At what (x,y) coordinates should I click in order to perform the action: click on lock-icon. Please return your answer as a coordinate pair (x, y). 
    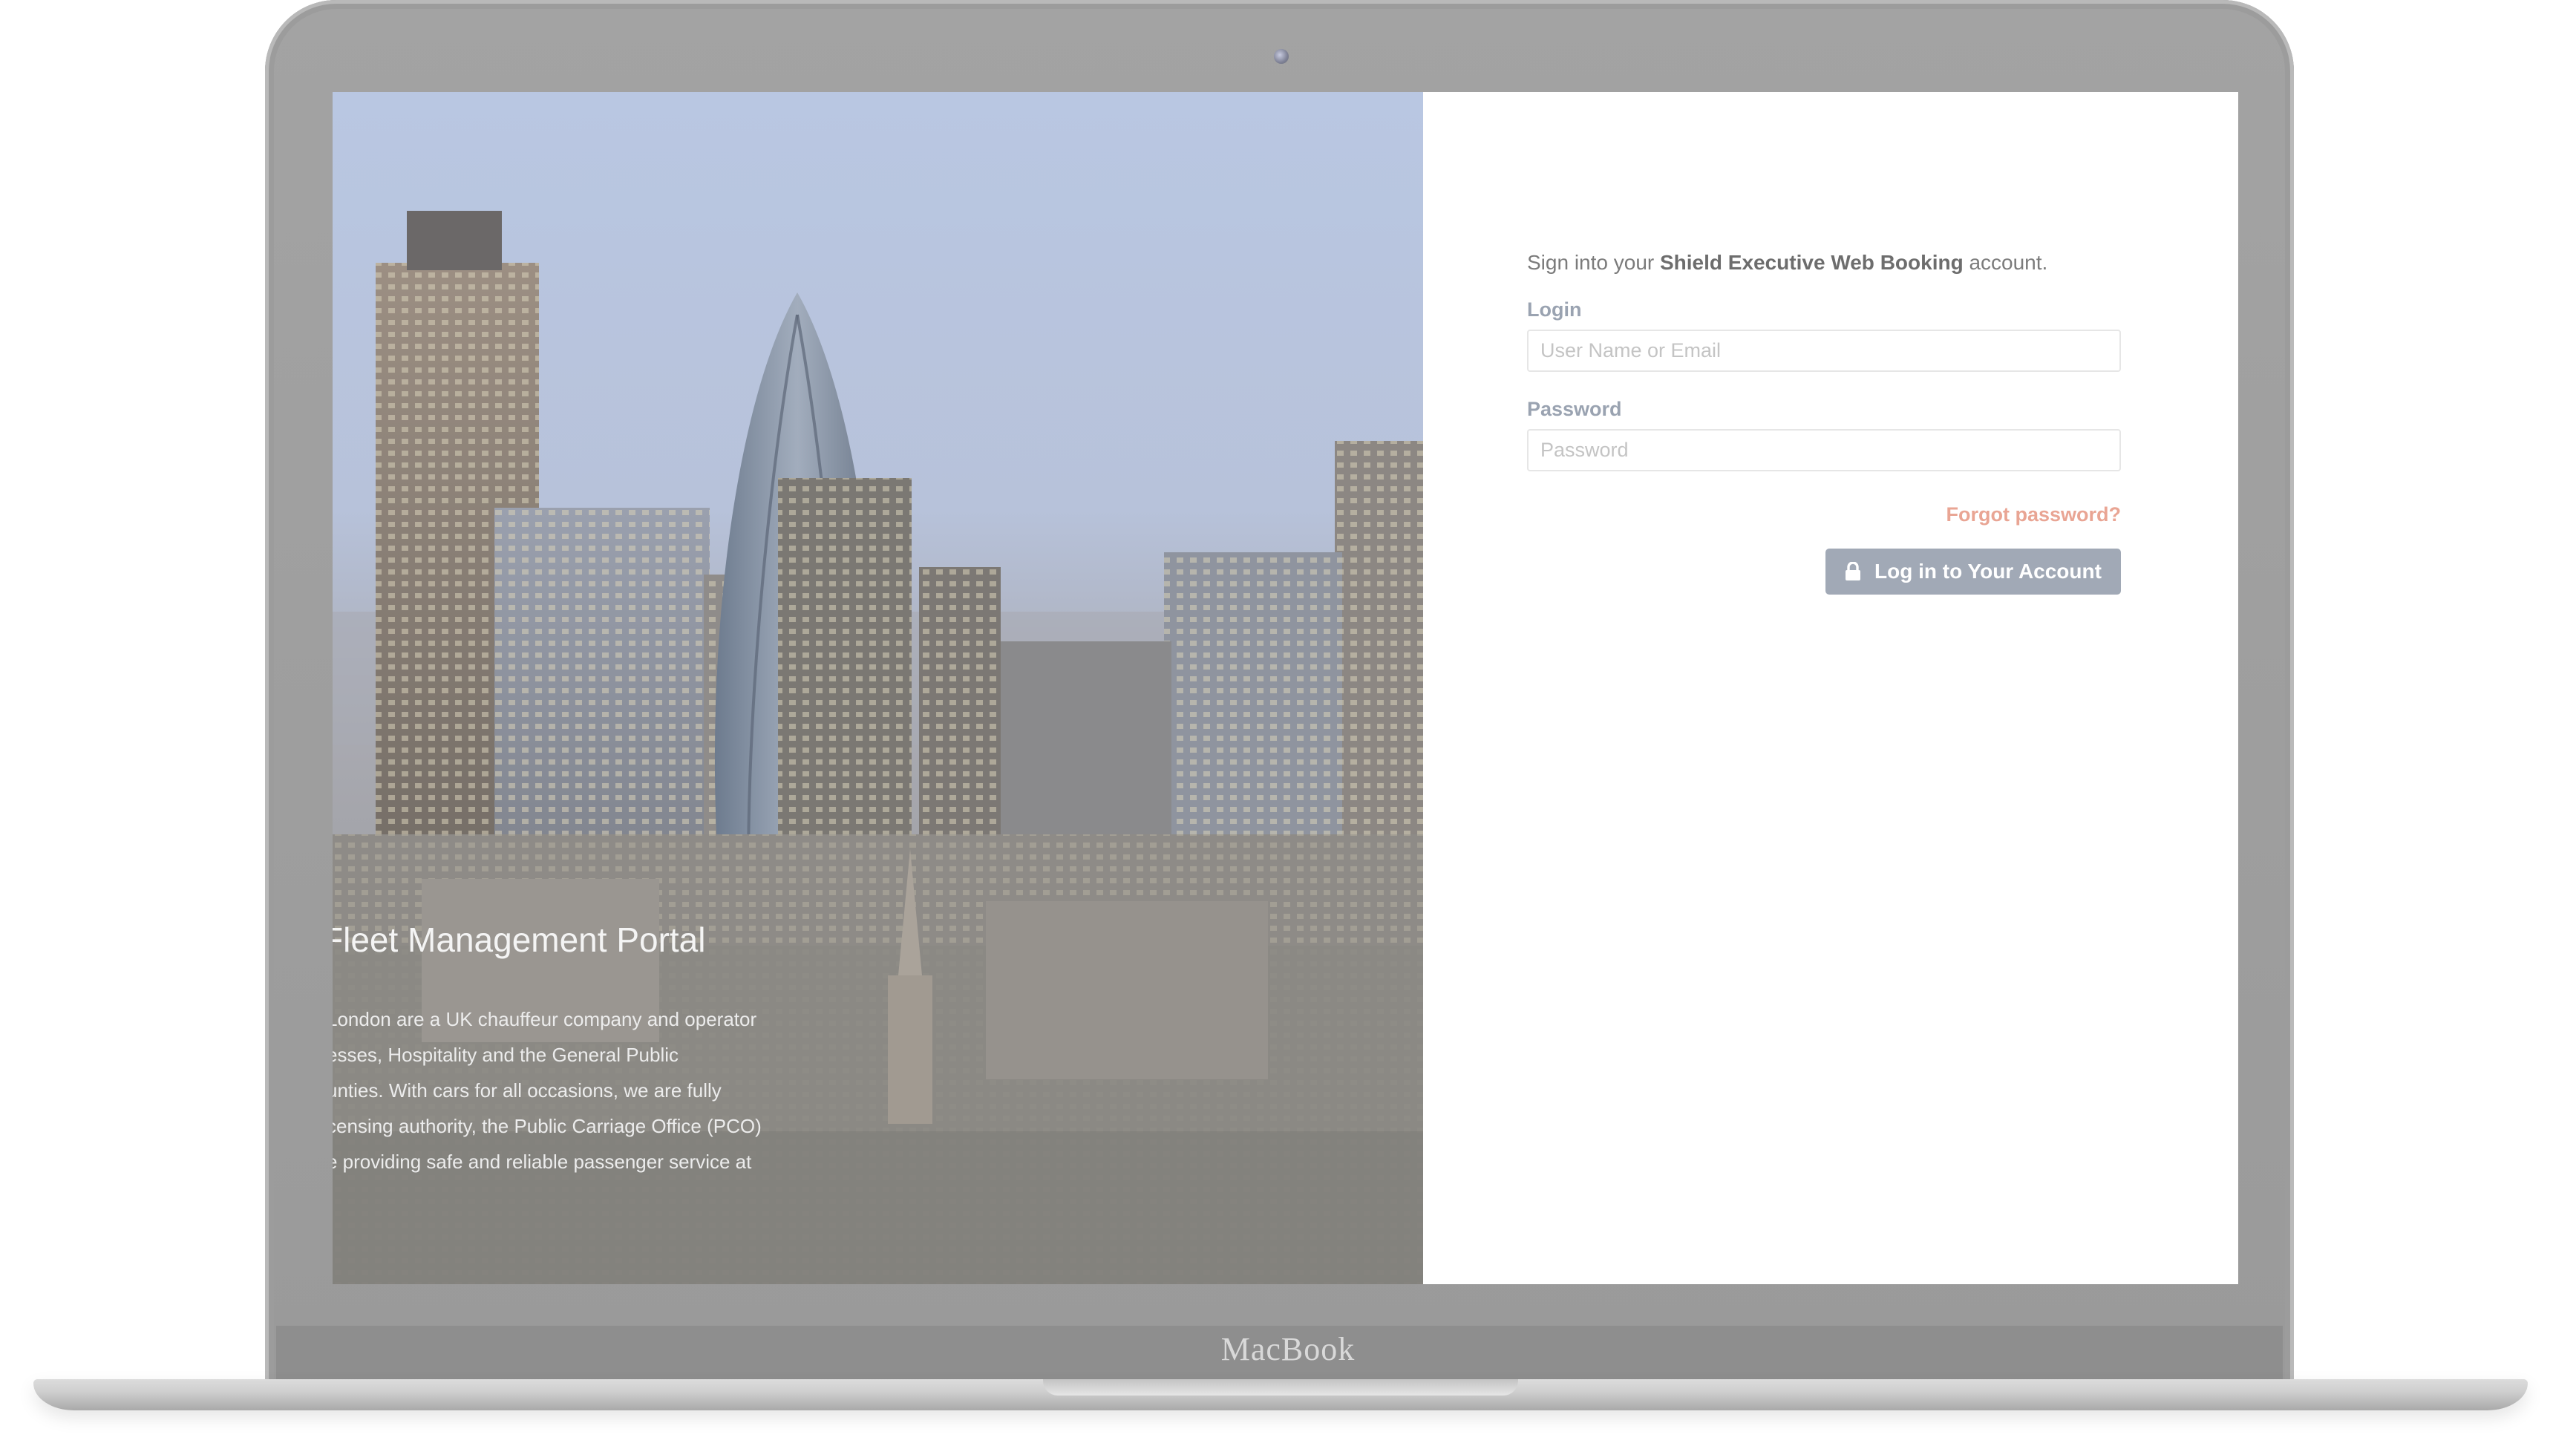
    Looking at the image, I should click on (1854, 571).